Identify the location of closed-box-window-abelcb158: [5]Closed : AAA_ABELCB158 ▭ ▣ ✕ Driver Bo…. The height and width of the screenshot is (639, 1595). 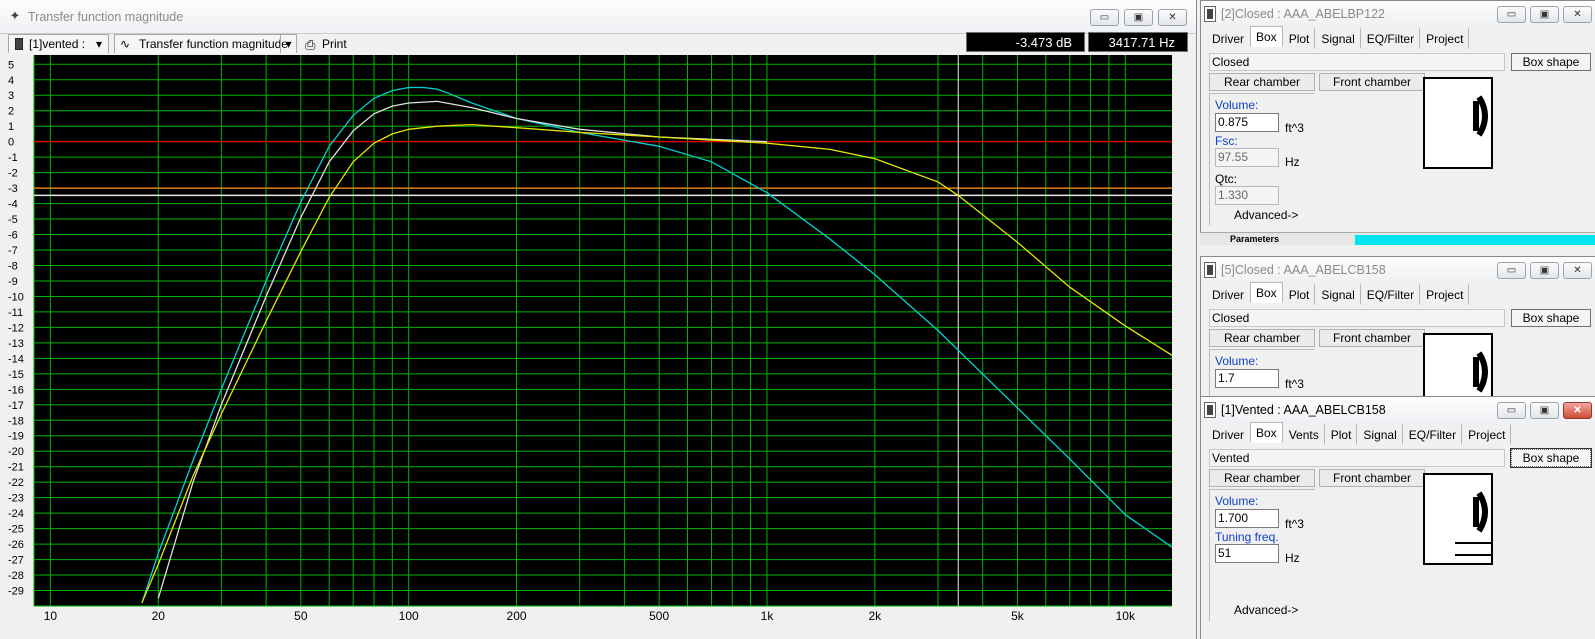
(1397, 328).